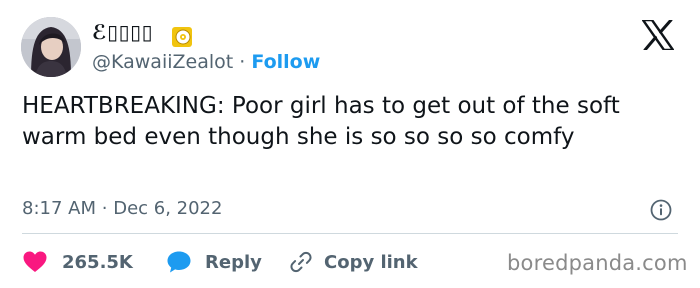 This screenshot has height=288, width=700. Describe the element at coordinates (371, 262) in the screenshot. I see `copy-link-label: Copy link` at that location.